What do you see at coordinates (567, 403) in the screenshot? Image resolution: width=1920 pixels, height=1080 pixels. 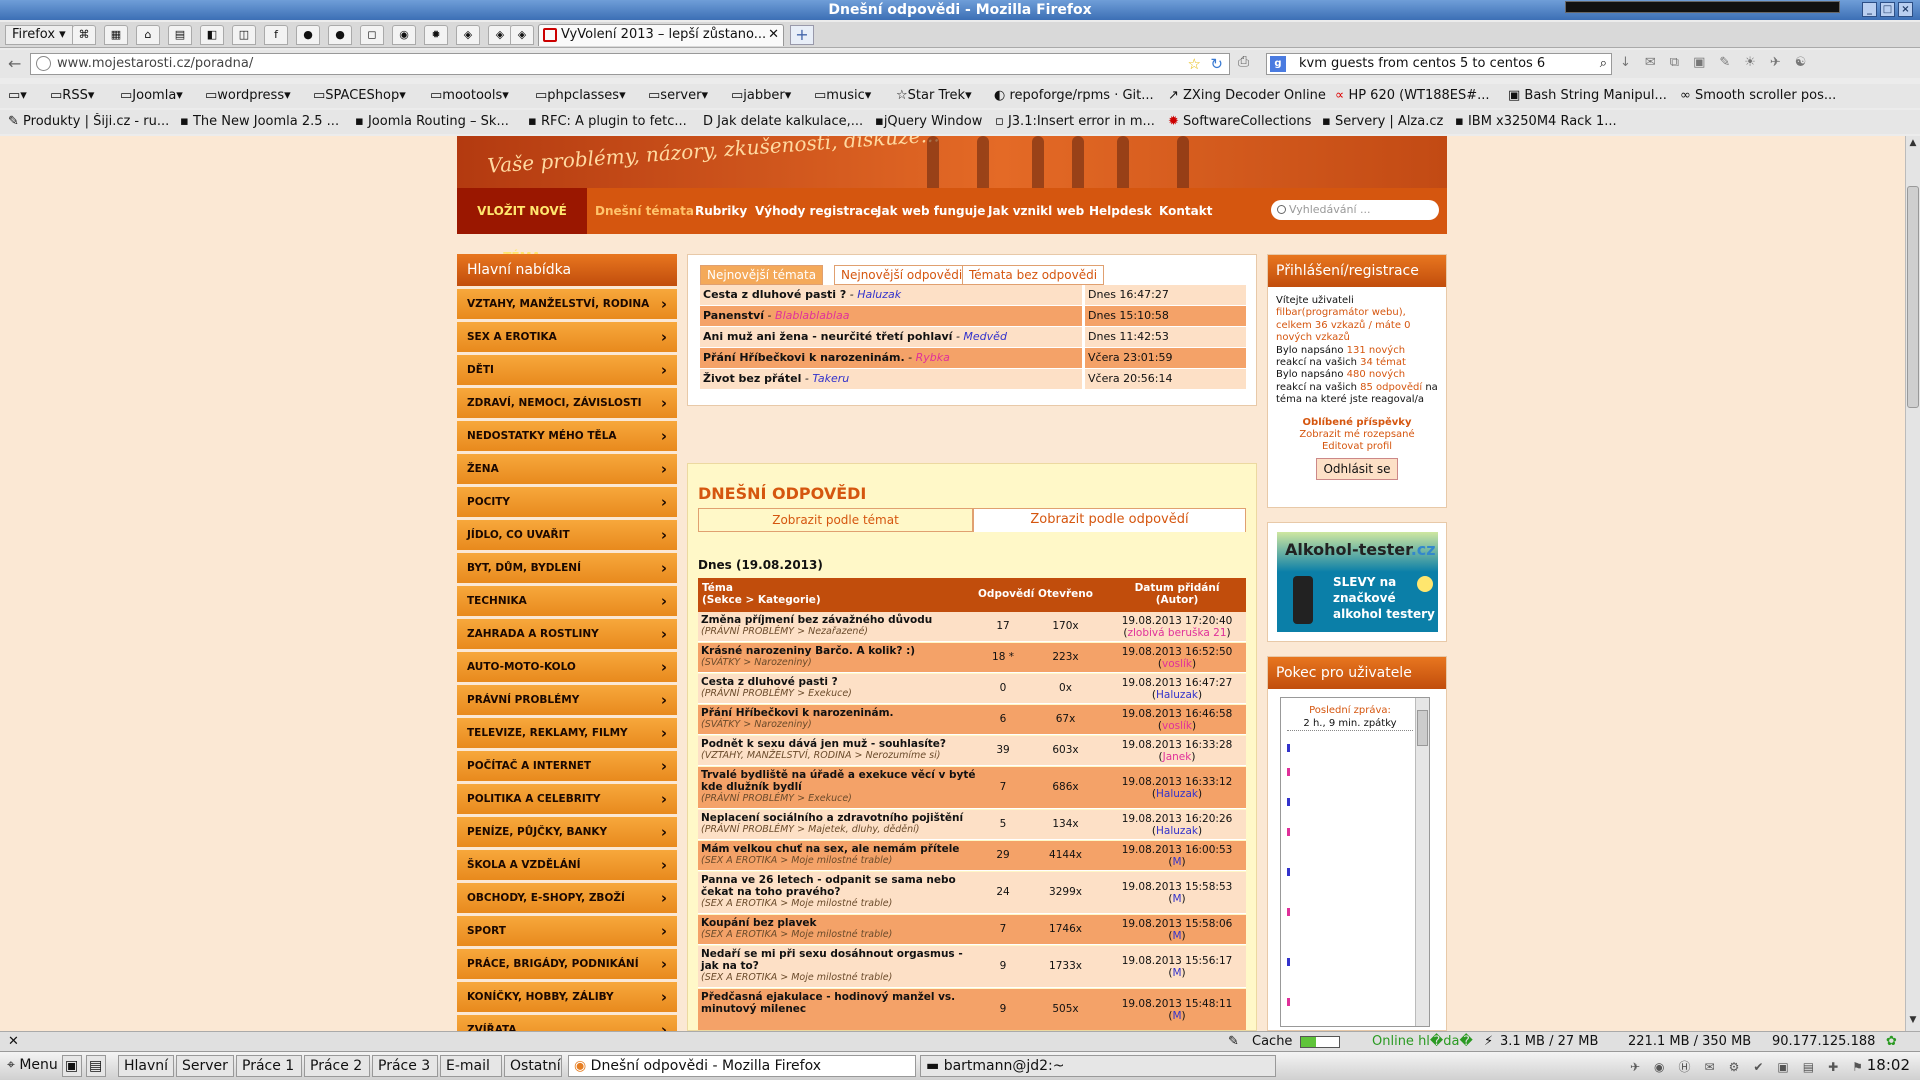 I see `sidebar-item: ZDRAVÍ, NEMOCI, ZÁVISLOSTI` at bounding box center [567, 403].